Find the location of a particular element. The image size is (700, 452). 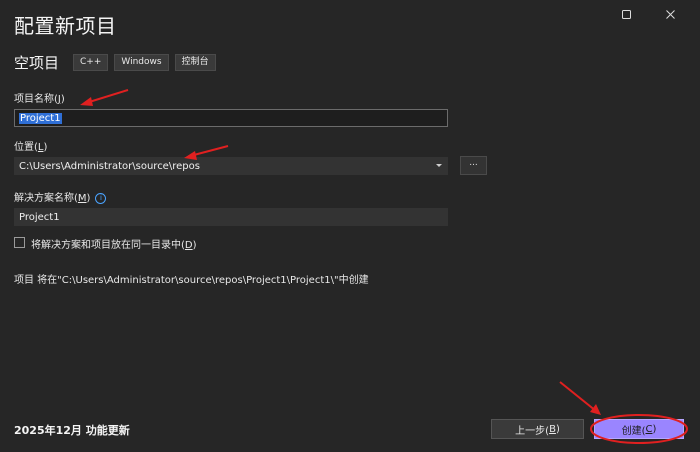

annotation-arrow-project-name is located at coordinates (107, 96).